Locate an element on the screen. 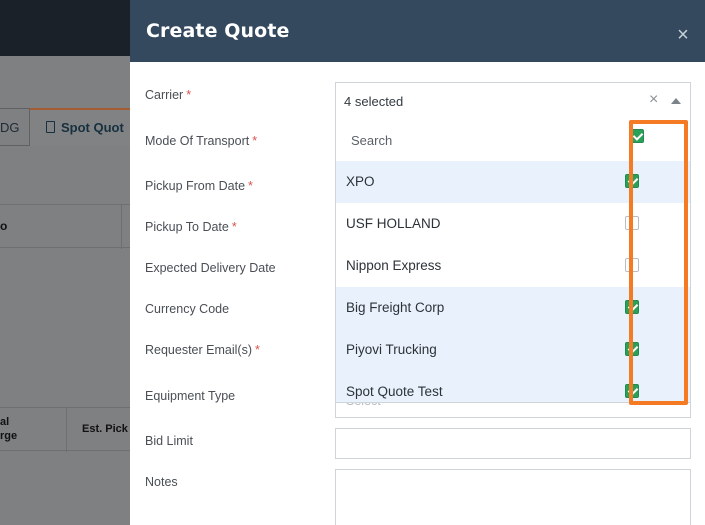 This screenshot has height=525, width=705. currency-code-label-text: Currency Code is located at coordinates (187, 309).